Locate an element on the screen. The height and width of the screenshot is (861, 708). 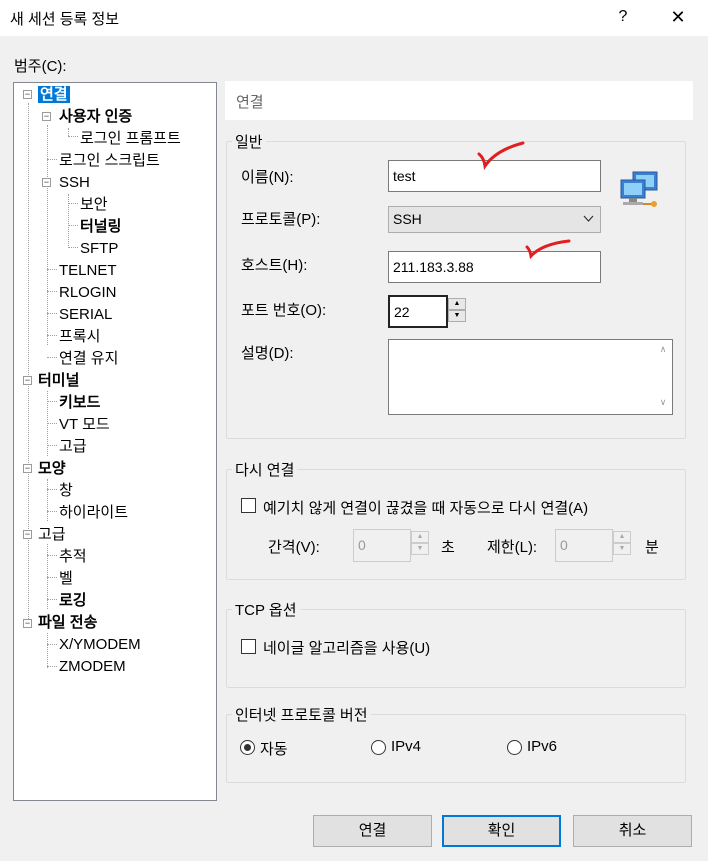
tree-item-keyboard: 키보드 is located at coordinates (79, 403).